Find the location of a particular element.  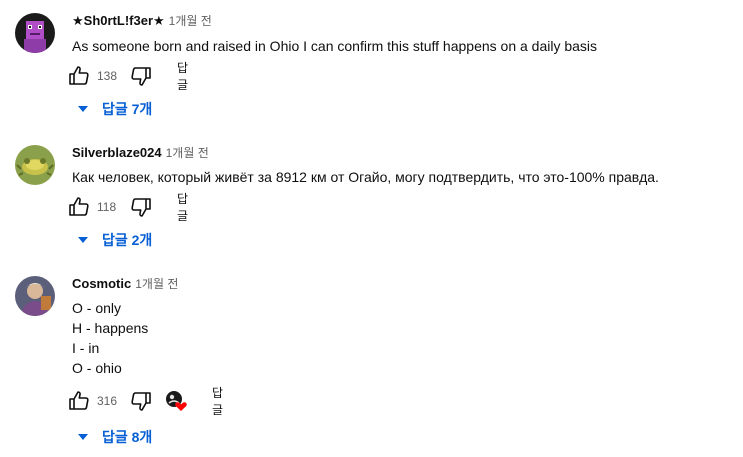

comment-header: ★Sh0rtL!f3er★ 1개월 전 is located at coordinates (142, 21).